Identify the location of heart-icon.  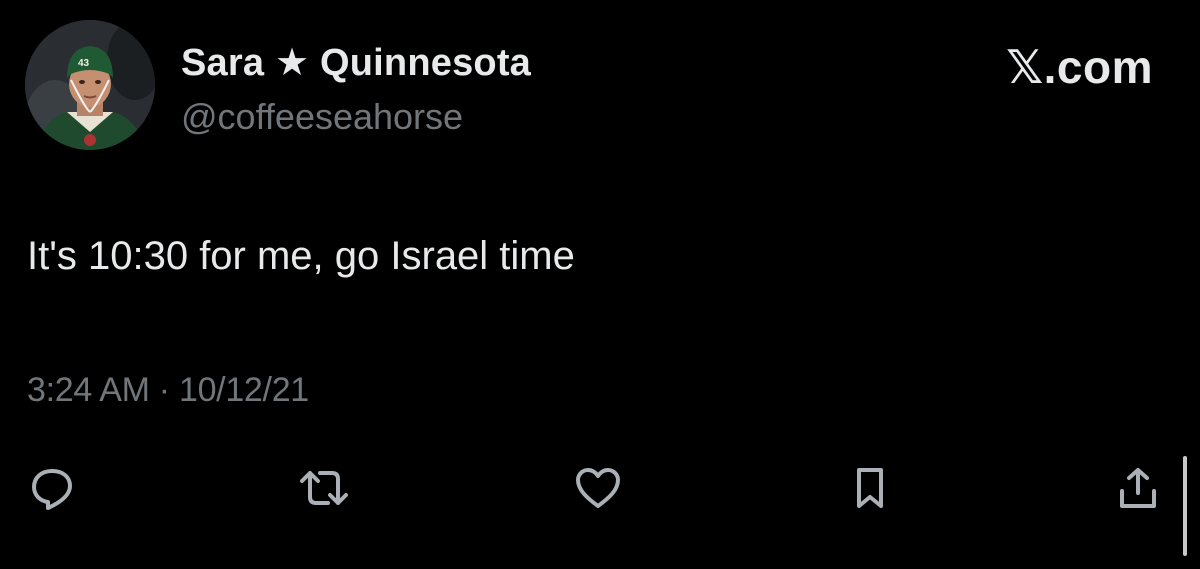
(598, 488).